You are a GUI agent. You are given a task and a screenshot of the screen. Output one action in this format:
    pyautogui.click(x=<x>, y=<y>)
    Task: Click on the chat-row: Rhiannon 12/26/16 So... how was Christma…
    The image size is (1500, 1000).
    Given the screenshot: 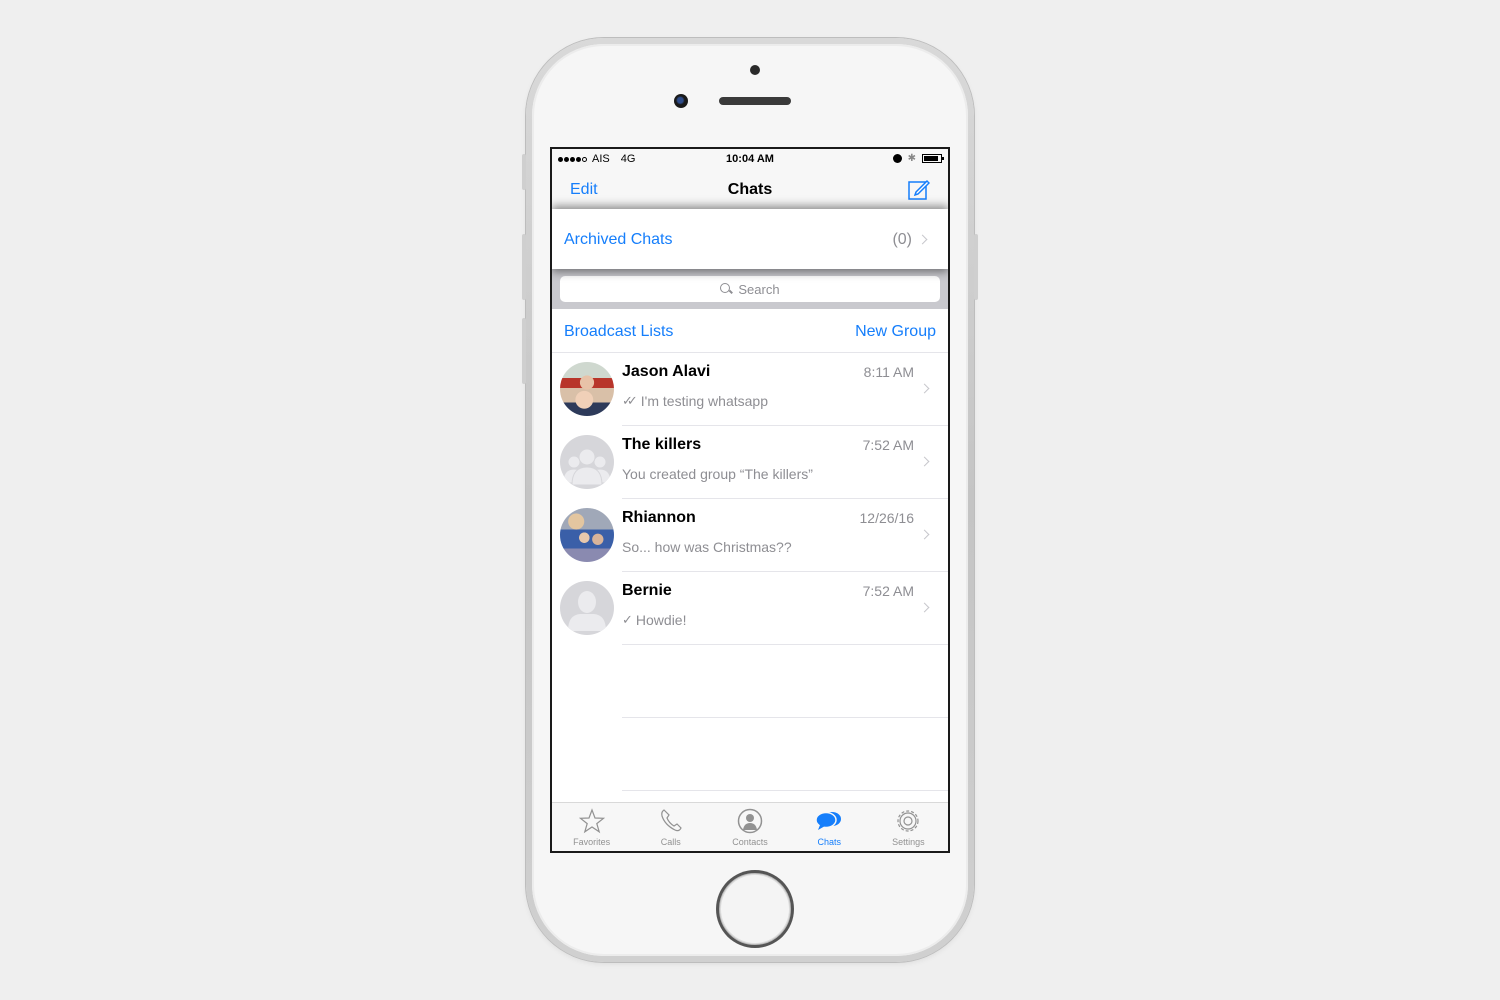 What is the action you would take?
    pyautogui.click(x=750, y=535)
    